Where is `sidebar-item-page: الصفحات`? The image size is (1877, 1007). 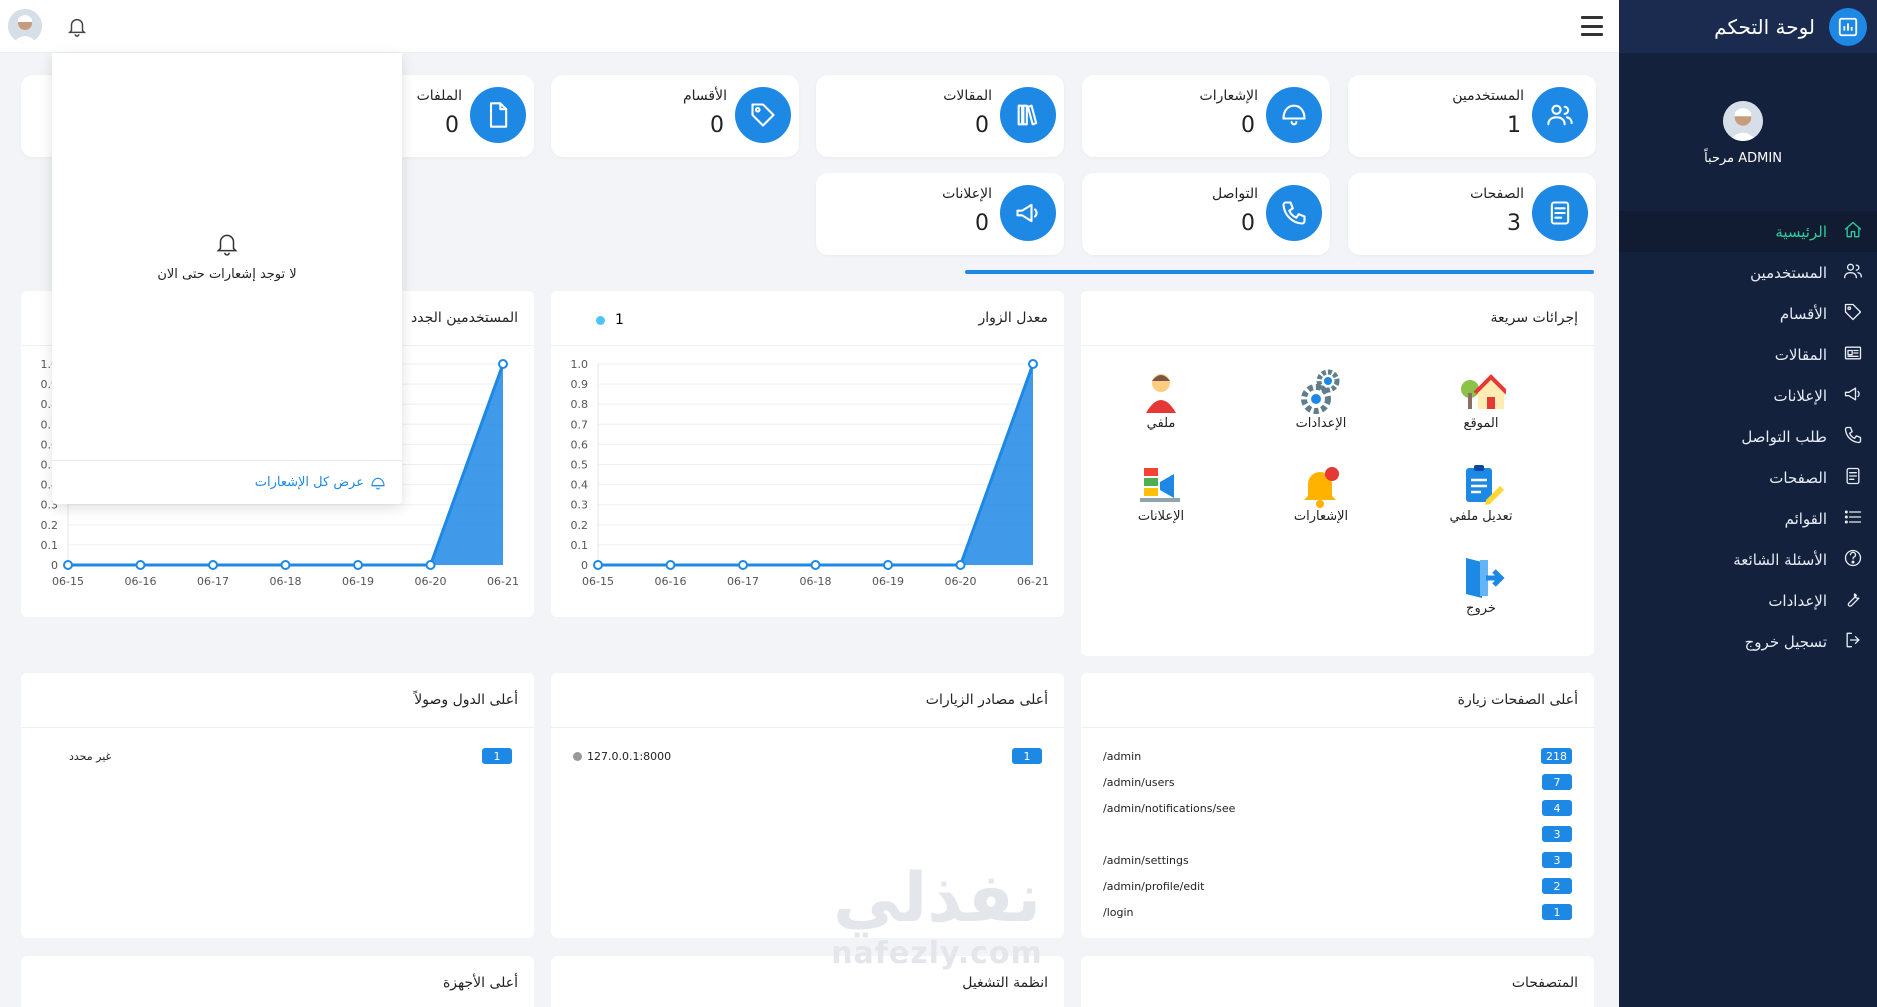
sidebar-item-page: الصفحات is located at coordinates (1748, 477).